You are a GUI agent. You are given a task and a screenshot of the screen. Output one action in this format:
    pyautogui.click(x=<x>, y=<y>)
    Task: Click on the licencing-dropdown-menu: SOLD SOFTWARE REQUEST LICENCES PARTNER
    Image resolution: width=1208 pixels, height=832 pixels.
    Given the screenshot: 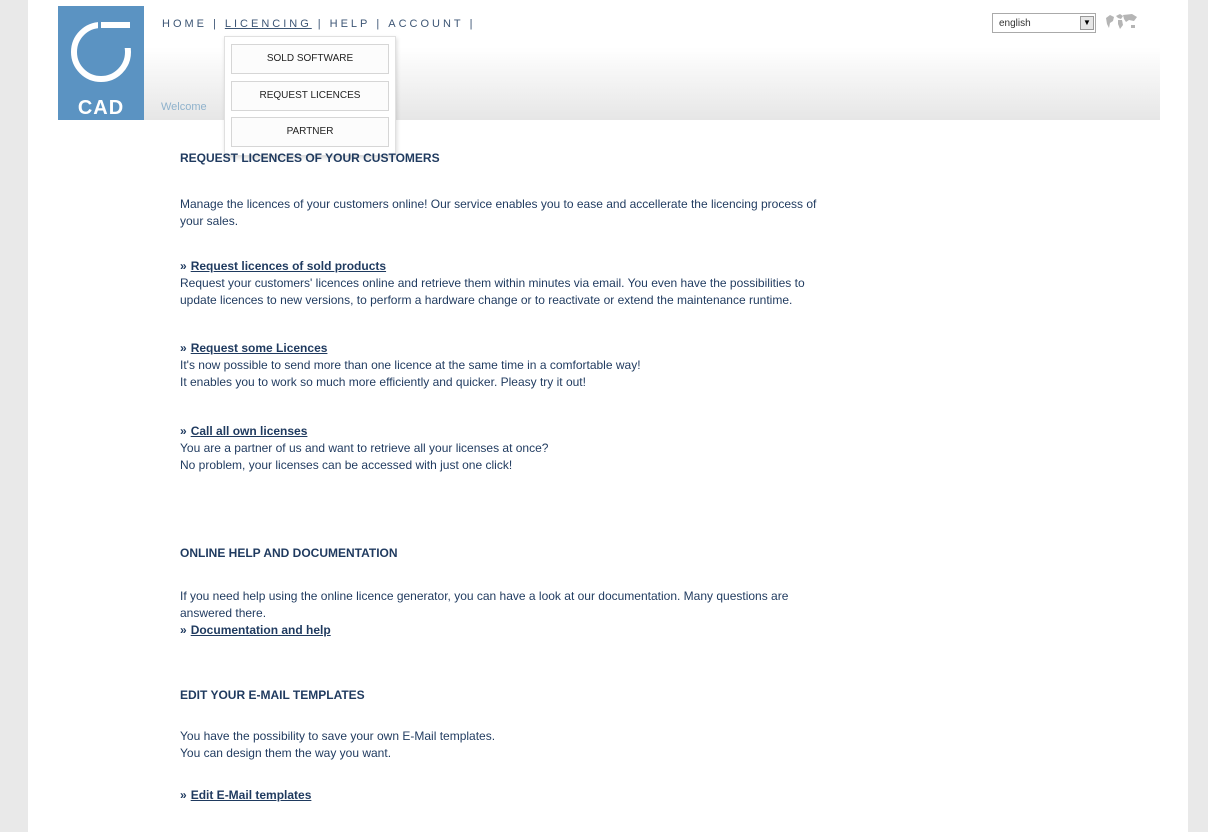 What is the action you would take?
    pyautogui.click(x=310, y=96)
    